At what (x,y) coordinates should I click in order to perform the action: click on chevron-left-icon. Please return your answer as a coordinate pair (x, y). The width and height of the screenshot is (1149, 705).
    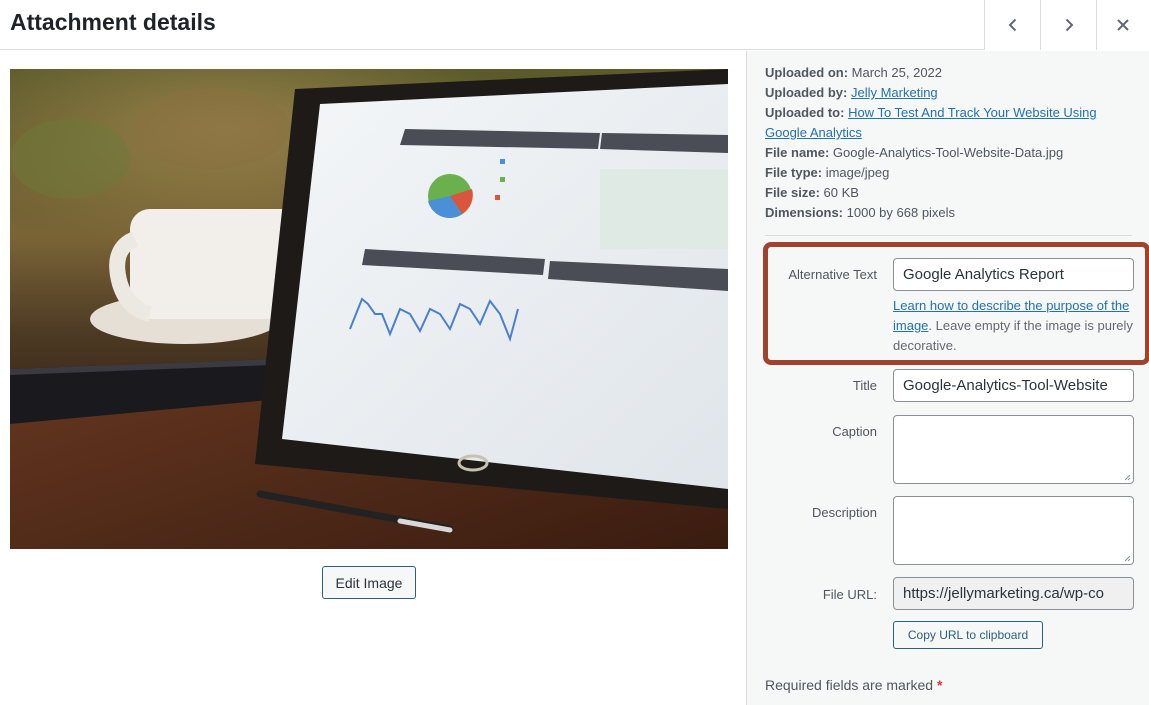
    Looking at the image, I should click on (1012, 25).